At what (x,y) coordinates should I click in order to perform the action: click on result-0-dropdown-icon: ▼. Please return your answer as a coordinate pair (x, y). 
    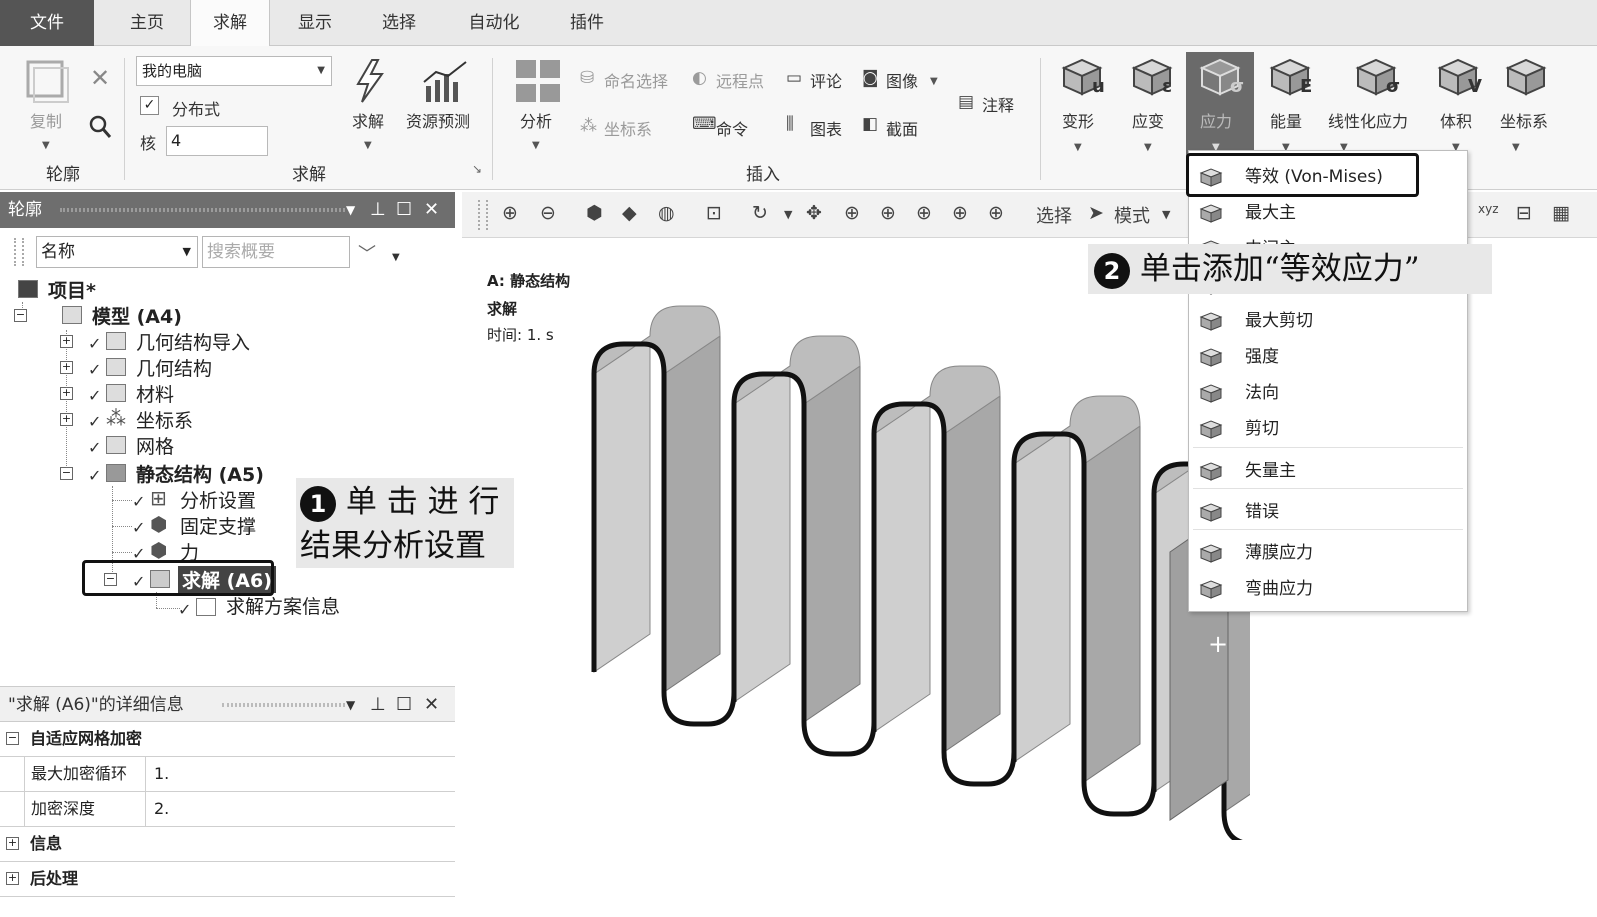
    Looking at the image, I should click on (1078, 147).